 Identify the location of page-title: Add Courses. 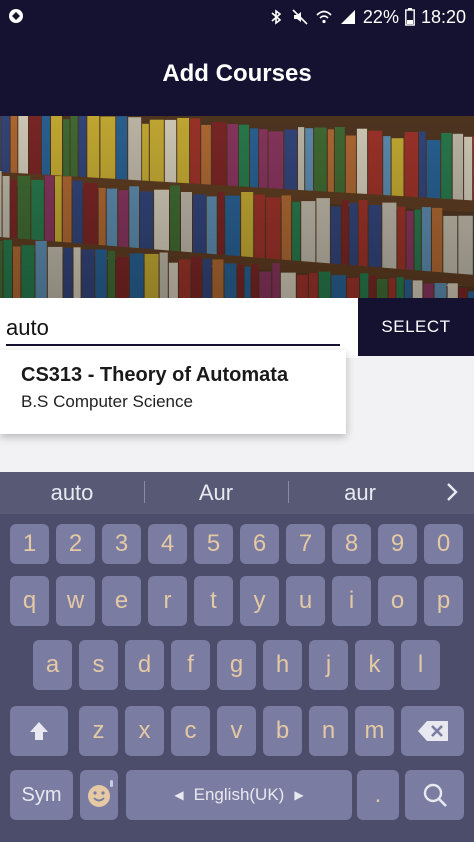
(237, 73).